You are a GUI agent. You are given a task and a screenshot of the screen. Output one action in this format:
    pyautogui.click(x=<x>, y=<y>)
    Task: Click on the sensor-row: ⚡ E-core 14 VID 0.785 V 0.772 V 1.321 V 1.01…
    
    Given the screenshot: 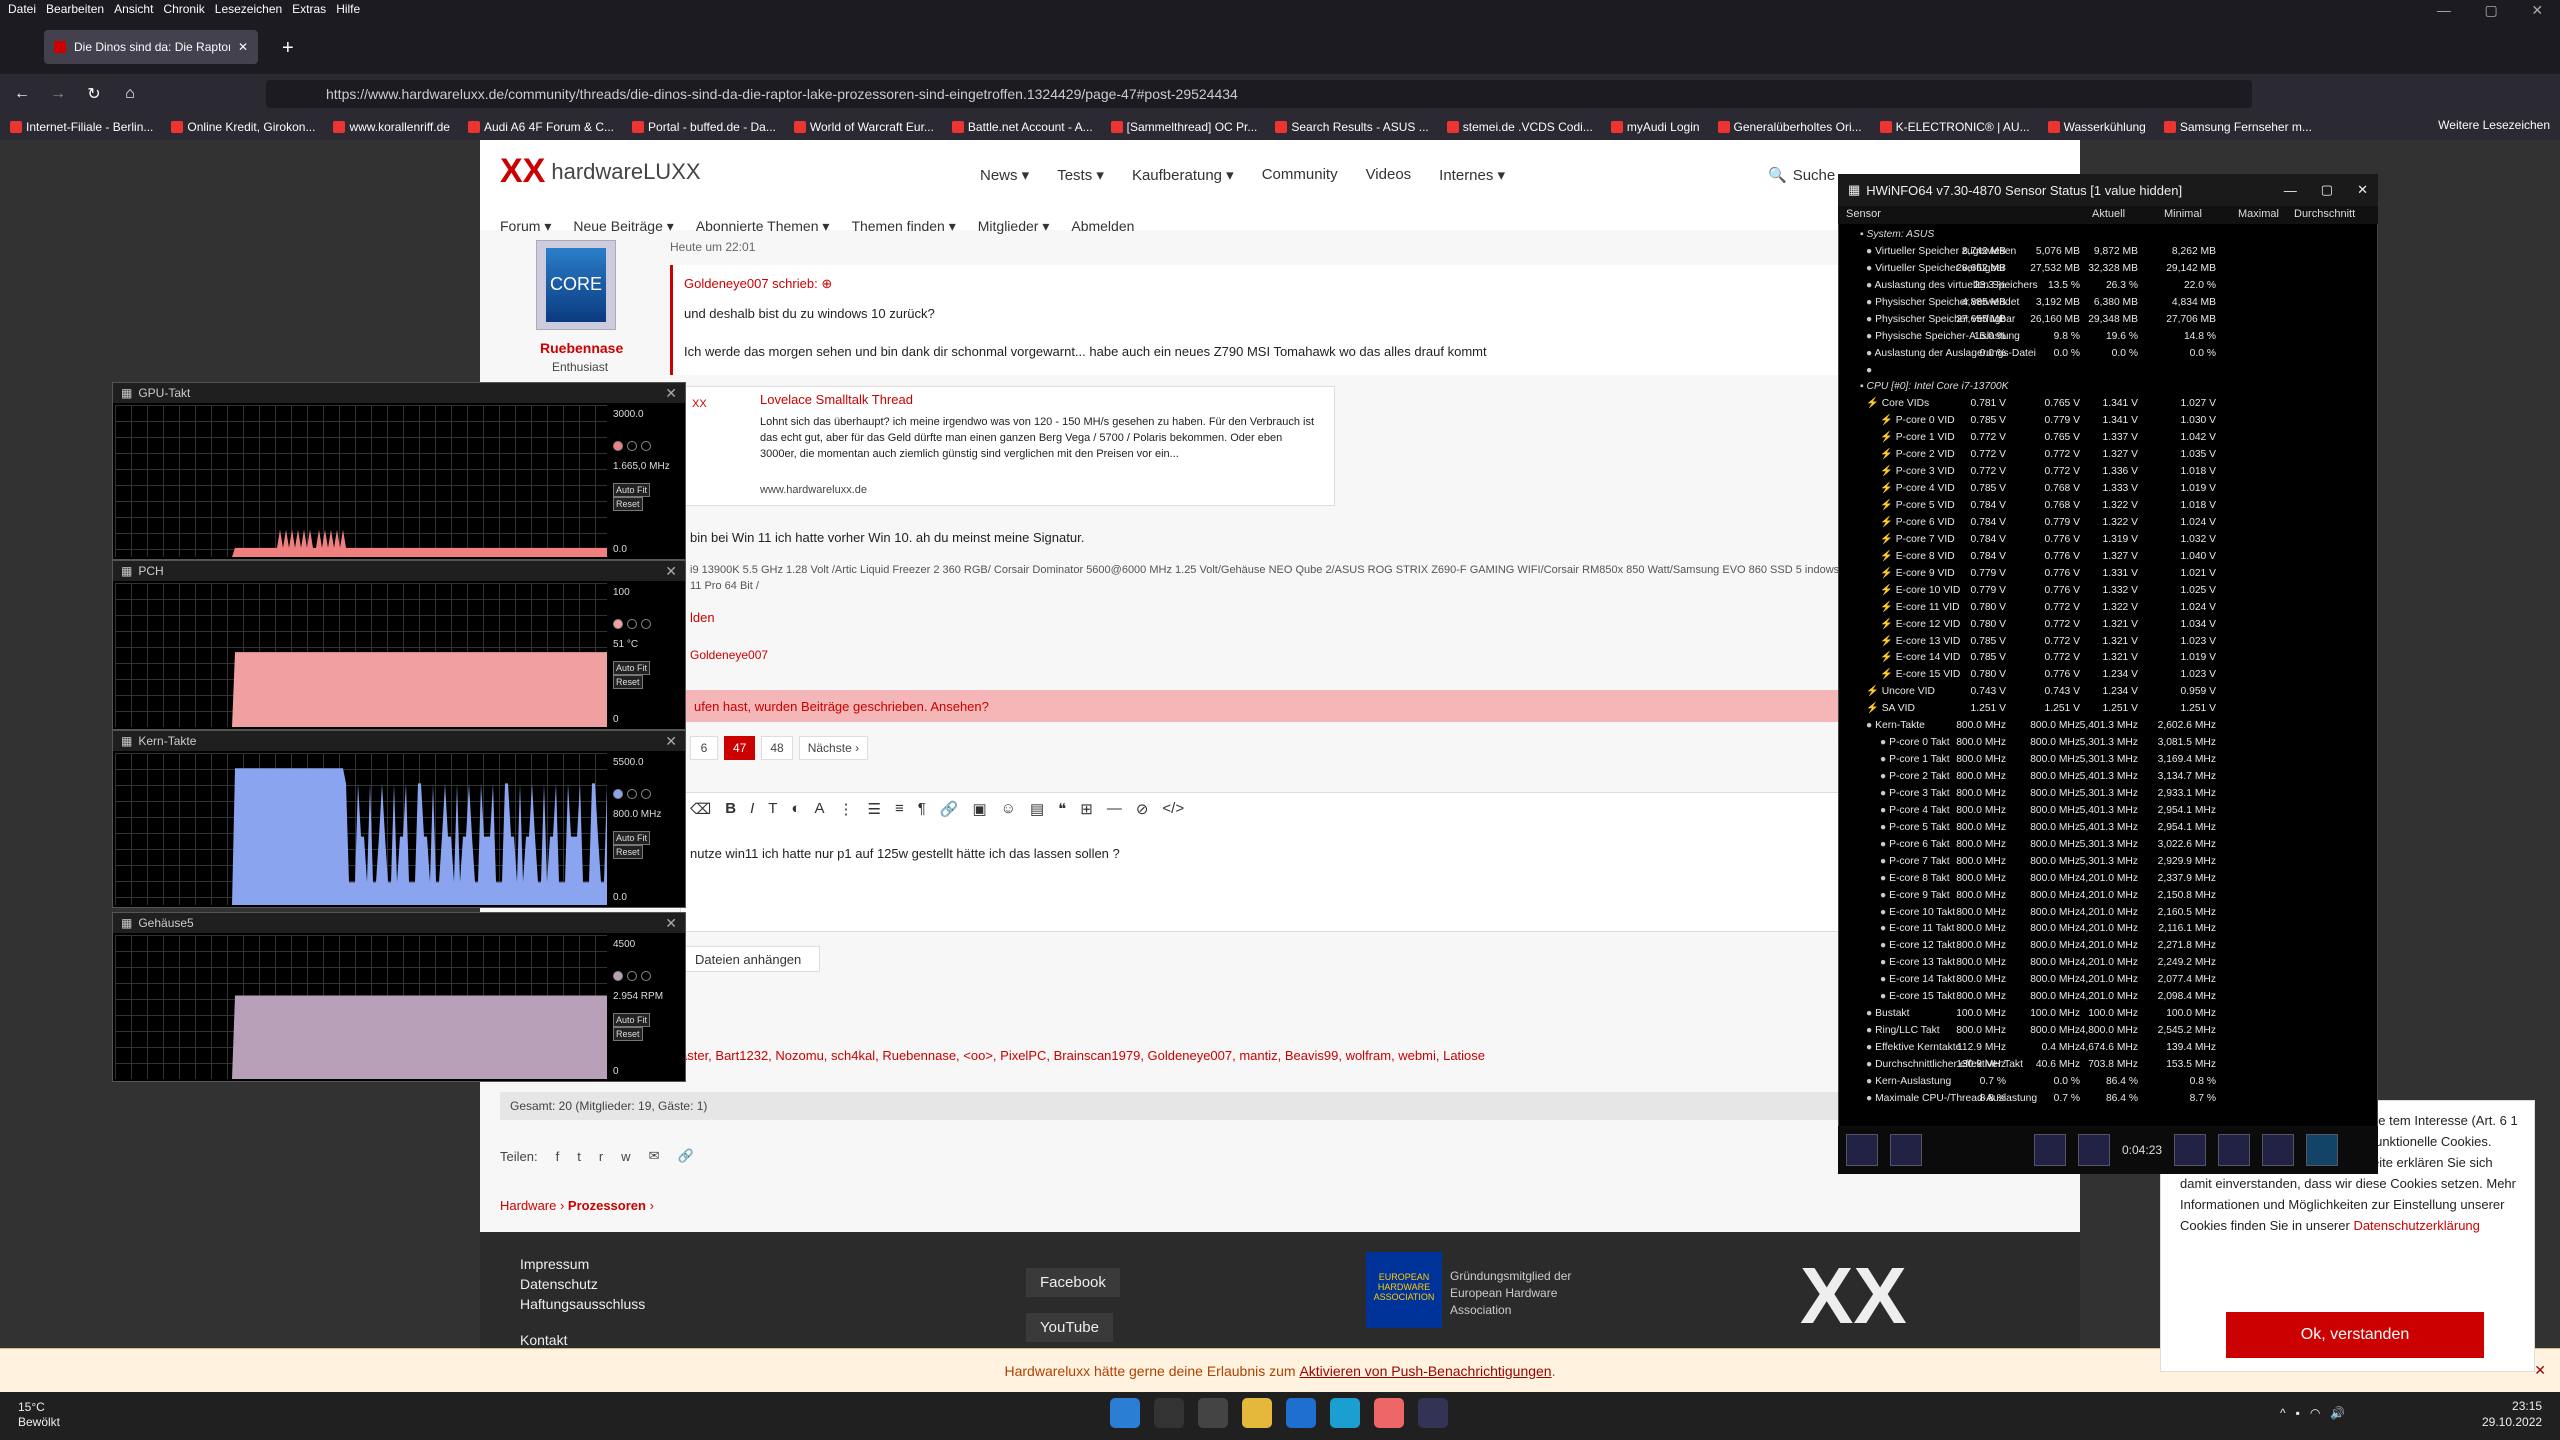 What is the action you would take?
    pyautogui.click(x=2106, y=657)
    